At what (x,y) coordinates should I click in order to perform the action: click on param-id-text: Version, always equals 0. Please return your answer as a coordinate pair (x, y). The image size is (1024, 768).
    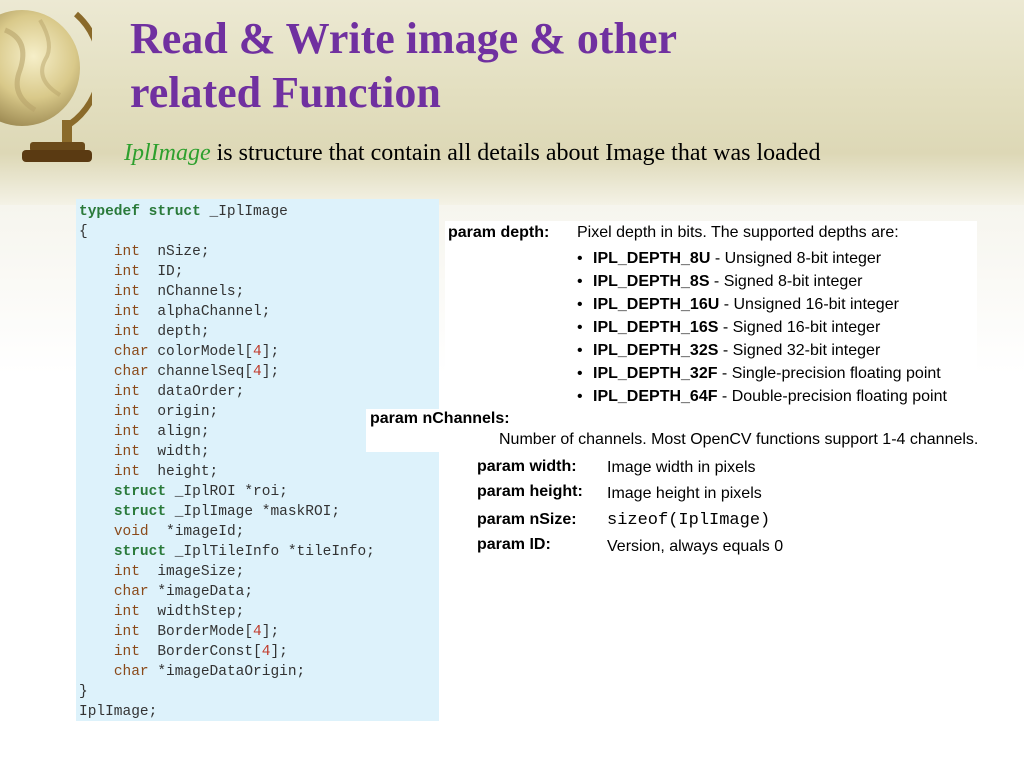
    Looking at the image, I should click on (695, 546).